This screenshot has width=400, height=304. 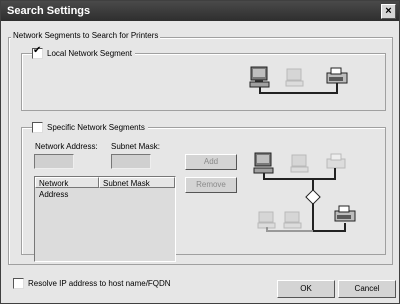 I want to click on close-button: ×, so click(x=388, y=11).